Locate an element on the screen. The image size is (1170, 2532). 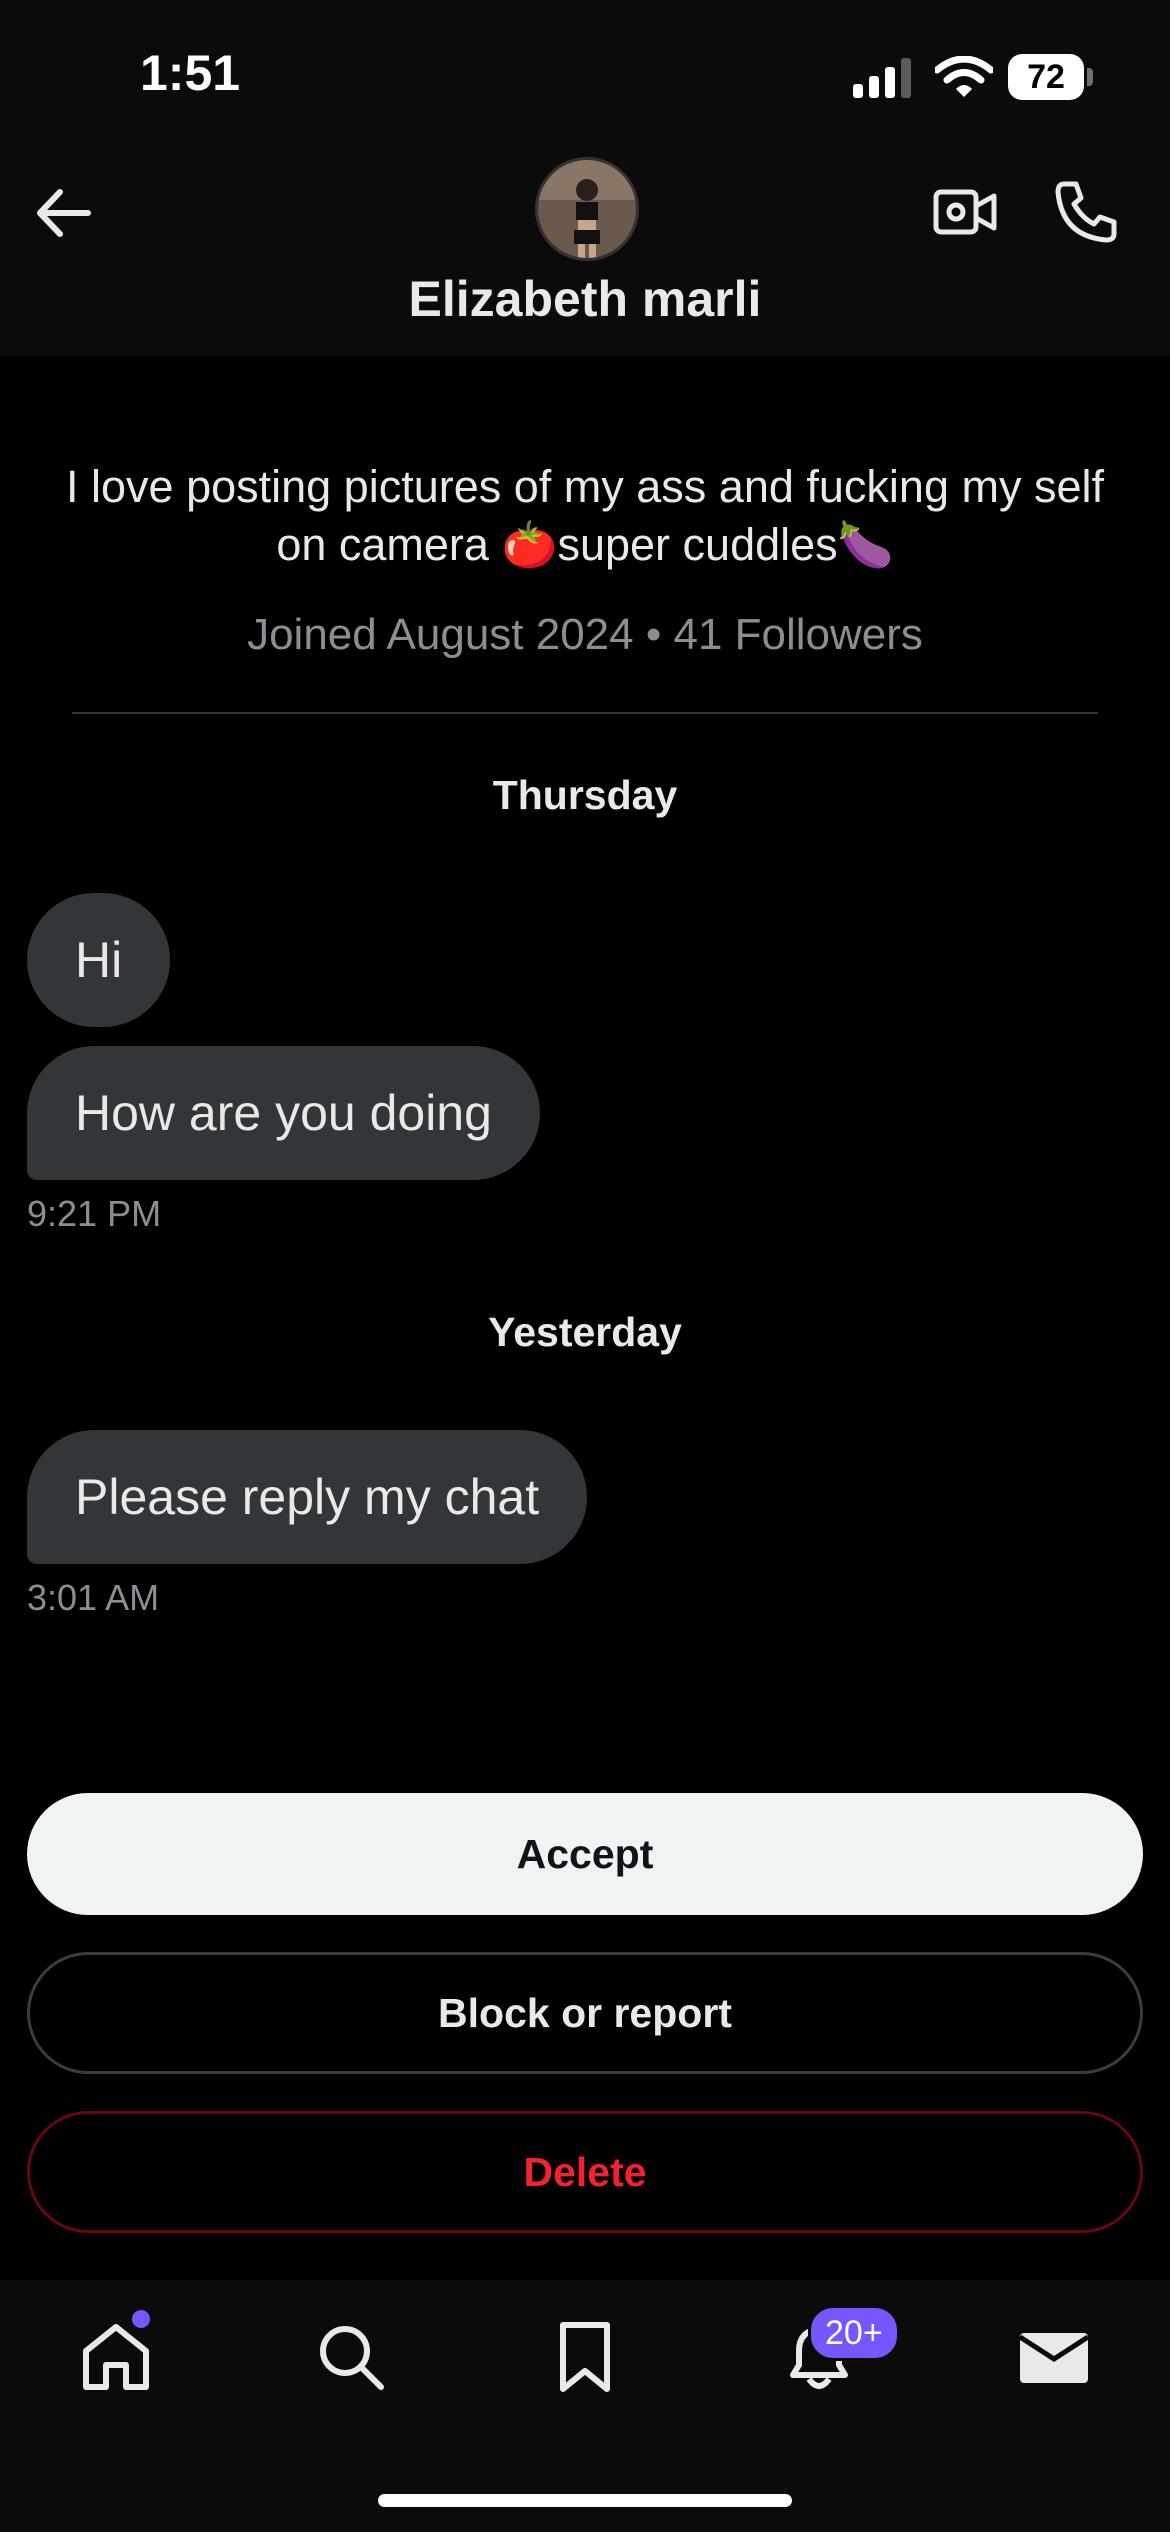
home-unread-dot is located at coordinates (141, 2319).